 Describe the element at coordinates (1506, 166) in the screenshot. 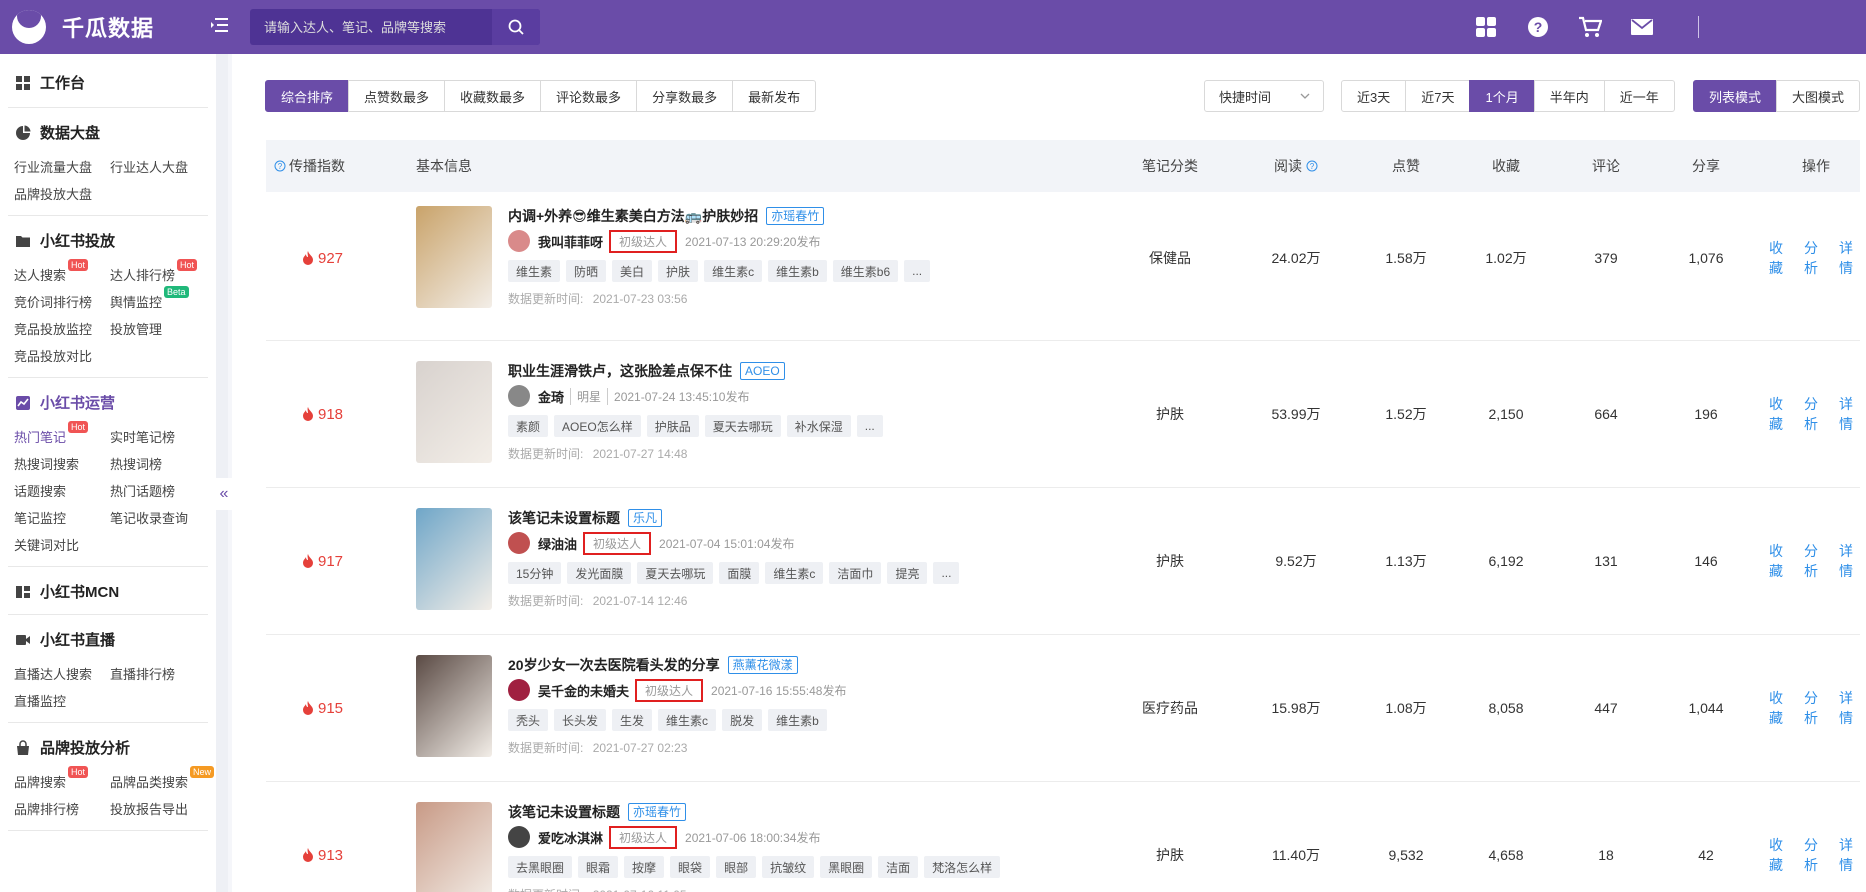

I see `header-collects: 收藏` at that location.